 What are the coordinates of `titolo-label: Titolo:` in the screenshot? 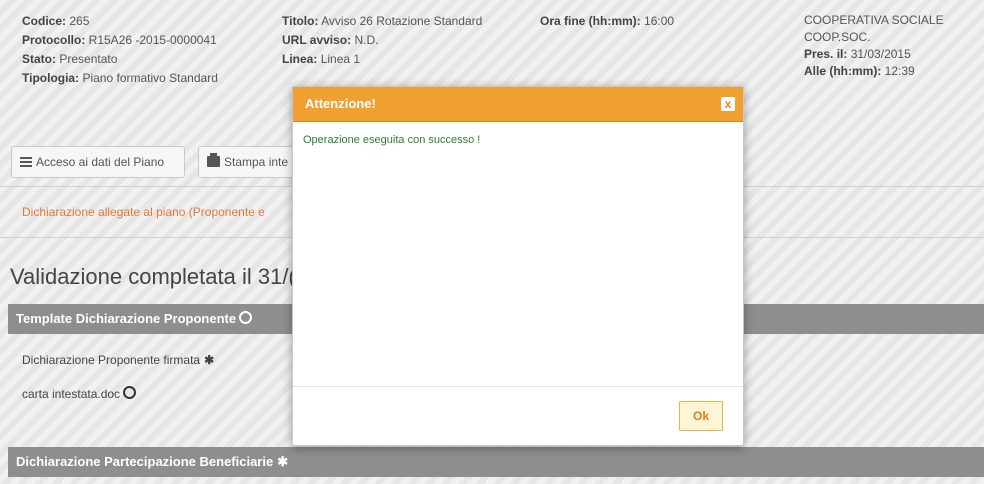 It's located at (300, 21).